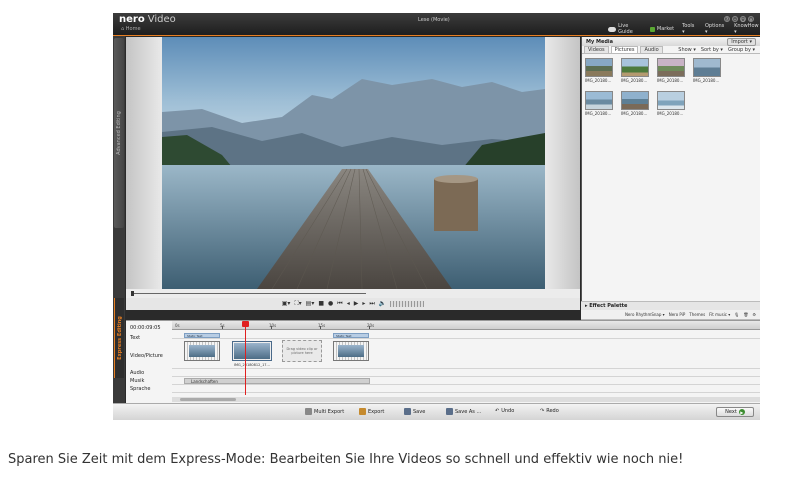 This screenshot has height=493, width=810. I want to click on fit-music-button: Fit music ▾, so click(719, 314).